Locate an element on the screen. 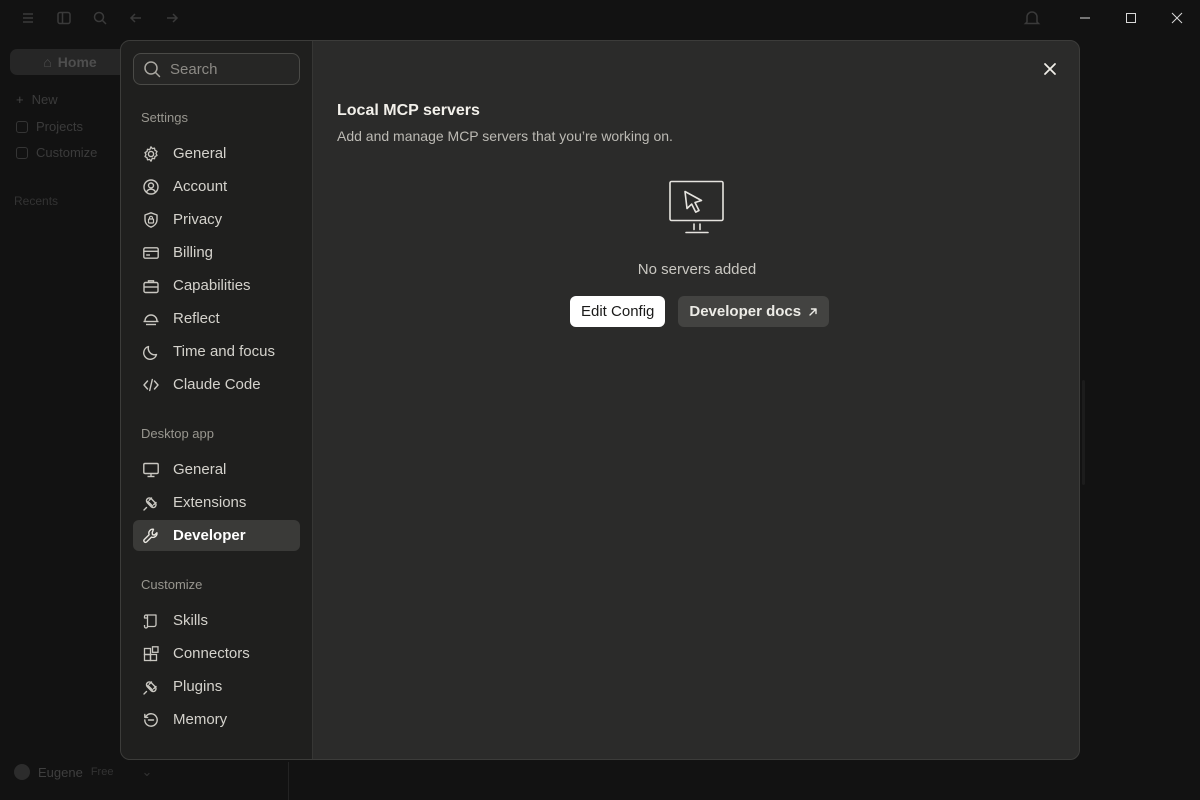  developer-docs-button: Developer docs is located at coordinates (754, 311).